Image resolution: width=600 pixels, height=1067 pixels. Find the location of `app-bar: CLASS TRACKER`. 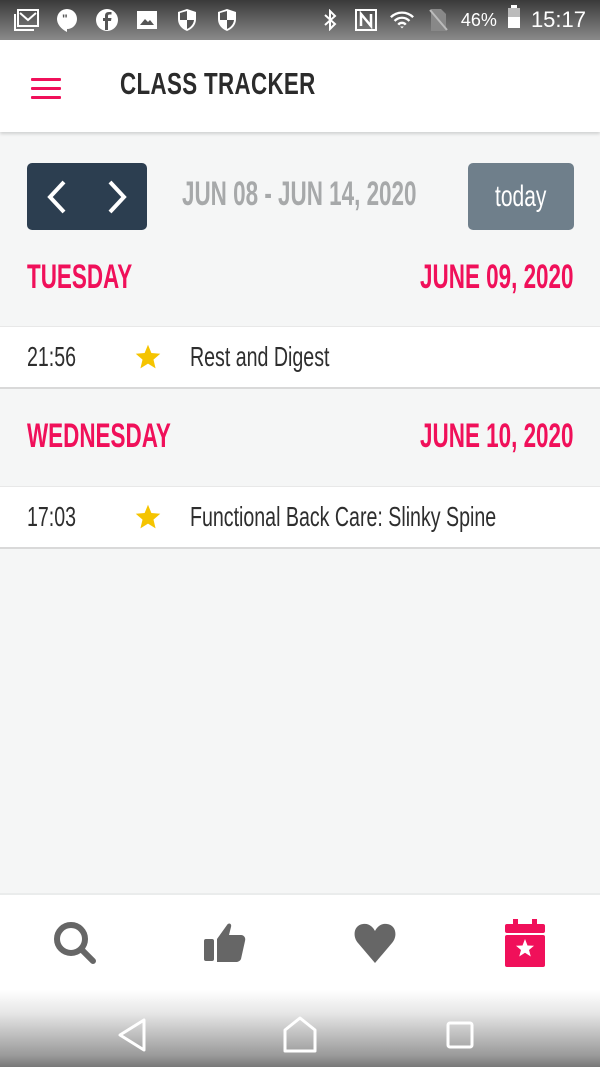

app-bar: CLASS TRACKER is located at coordinates (300, 86).